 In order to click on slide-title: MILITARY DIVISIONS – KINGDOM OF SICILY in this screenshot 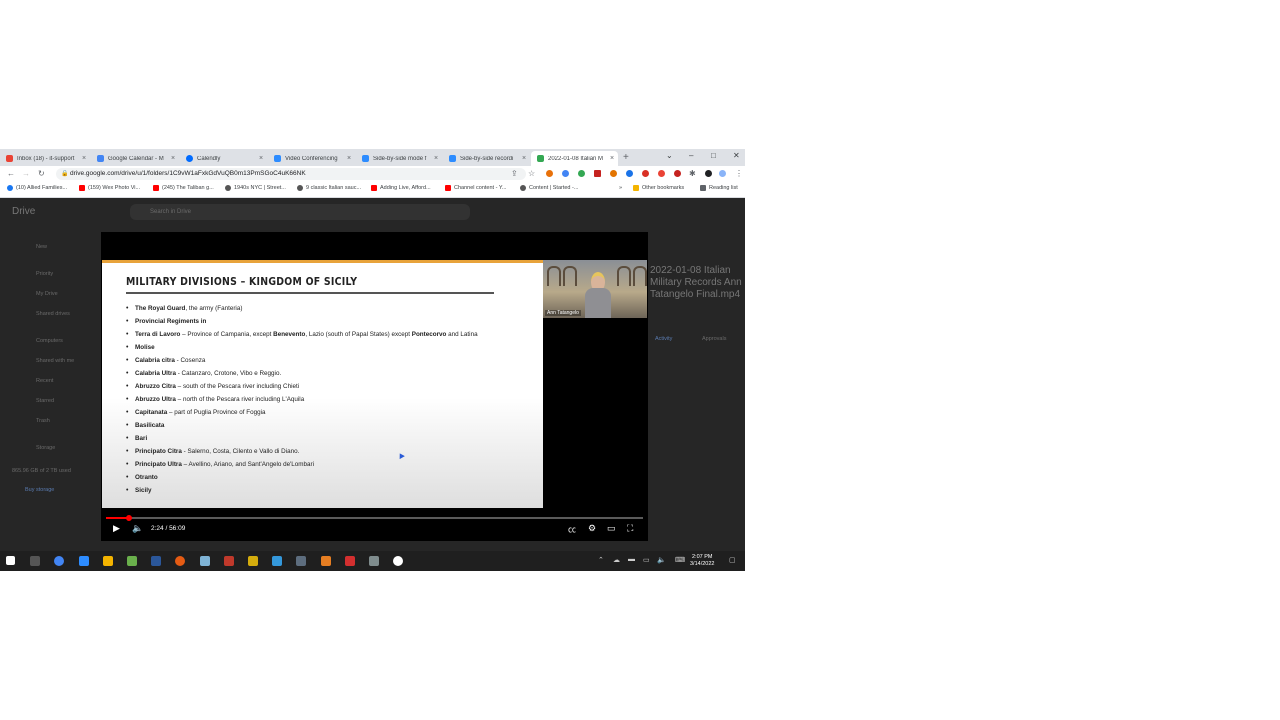, I will do `click(242, 281)`.